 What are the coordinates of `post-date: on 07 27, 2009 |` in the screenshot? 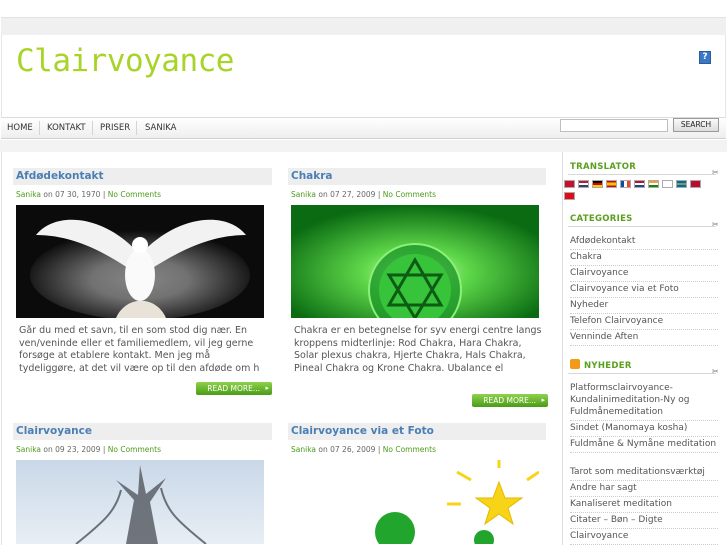 It's located at (349, 194).